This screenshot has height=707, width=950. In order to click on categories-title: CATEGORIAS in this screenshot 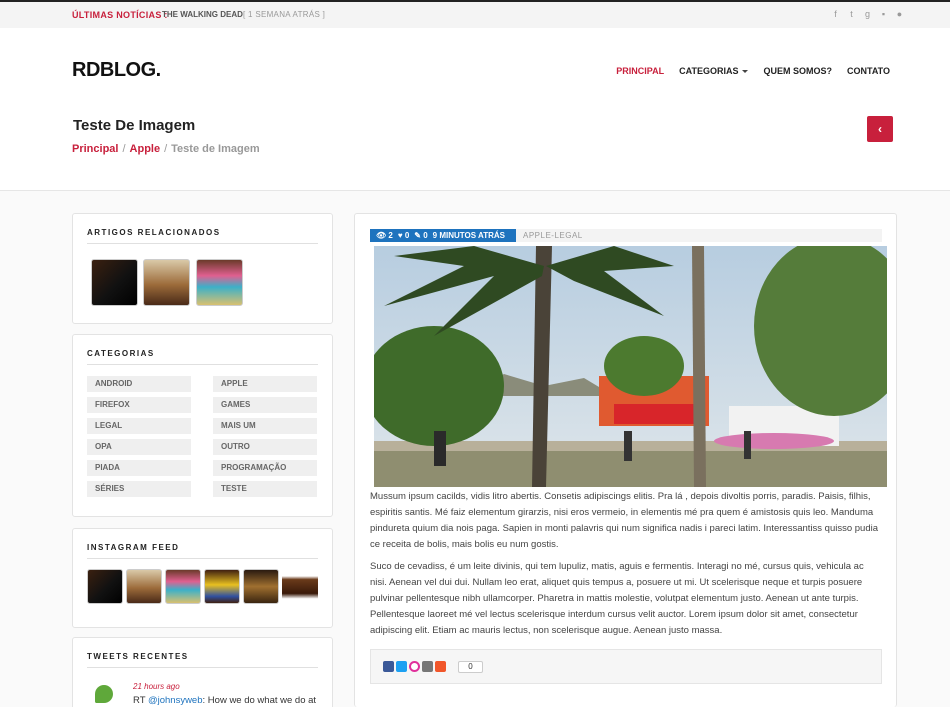, I will do `click(121, 353)`.